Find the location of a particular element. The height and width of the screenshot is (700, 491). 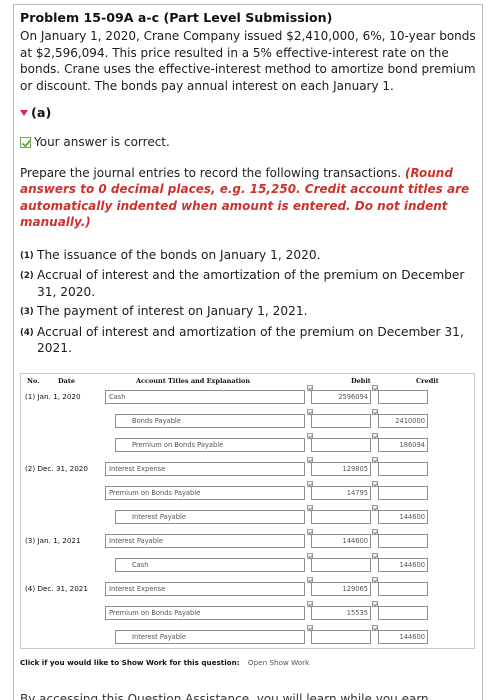

answer-status: Your answer is correct. is located at coordinates (95, 142).